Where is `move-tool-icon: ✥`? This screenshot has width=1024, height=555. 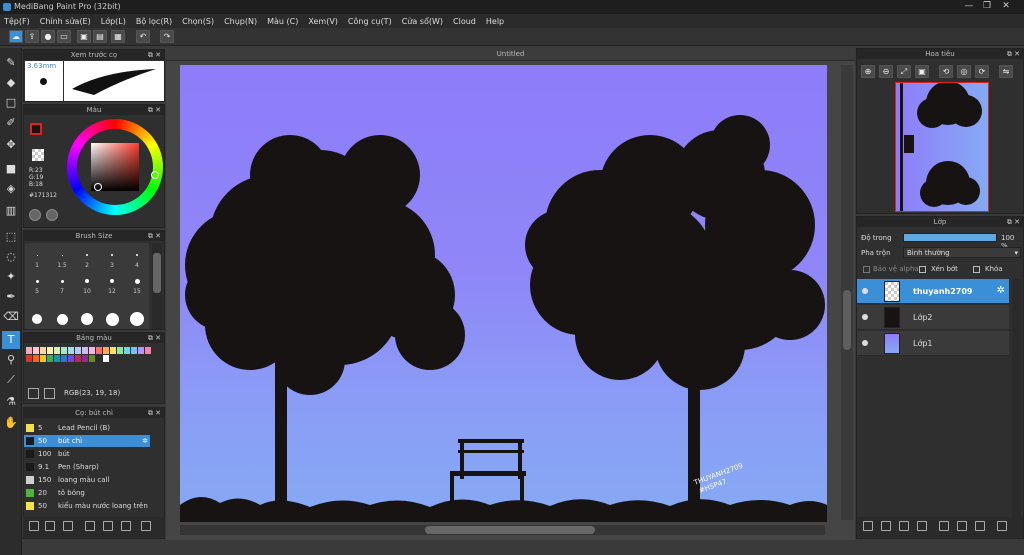
move-tool-icon: ✥ is located at coordinates (11, 145).